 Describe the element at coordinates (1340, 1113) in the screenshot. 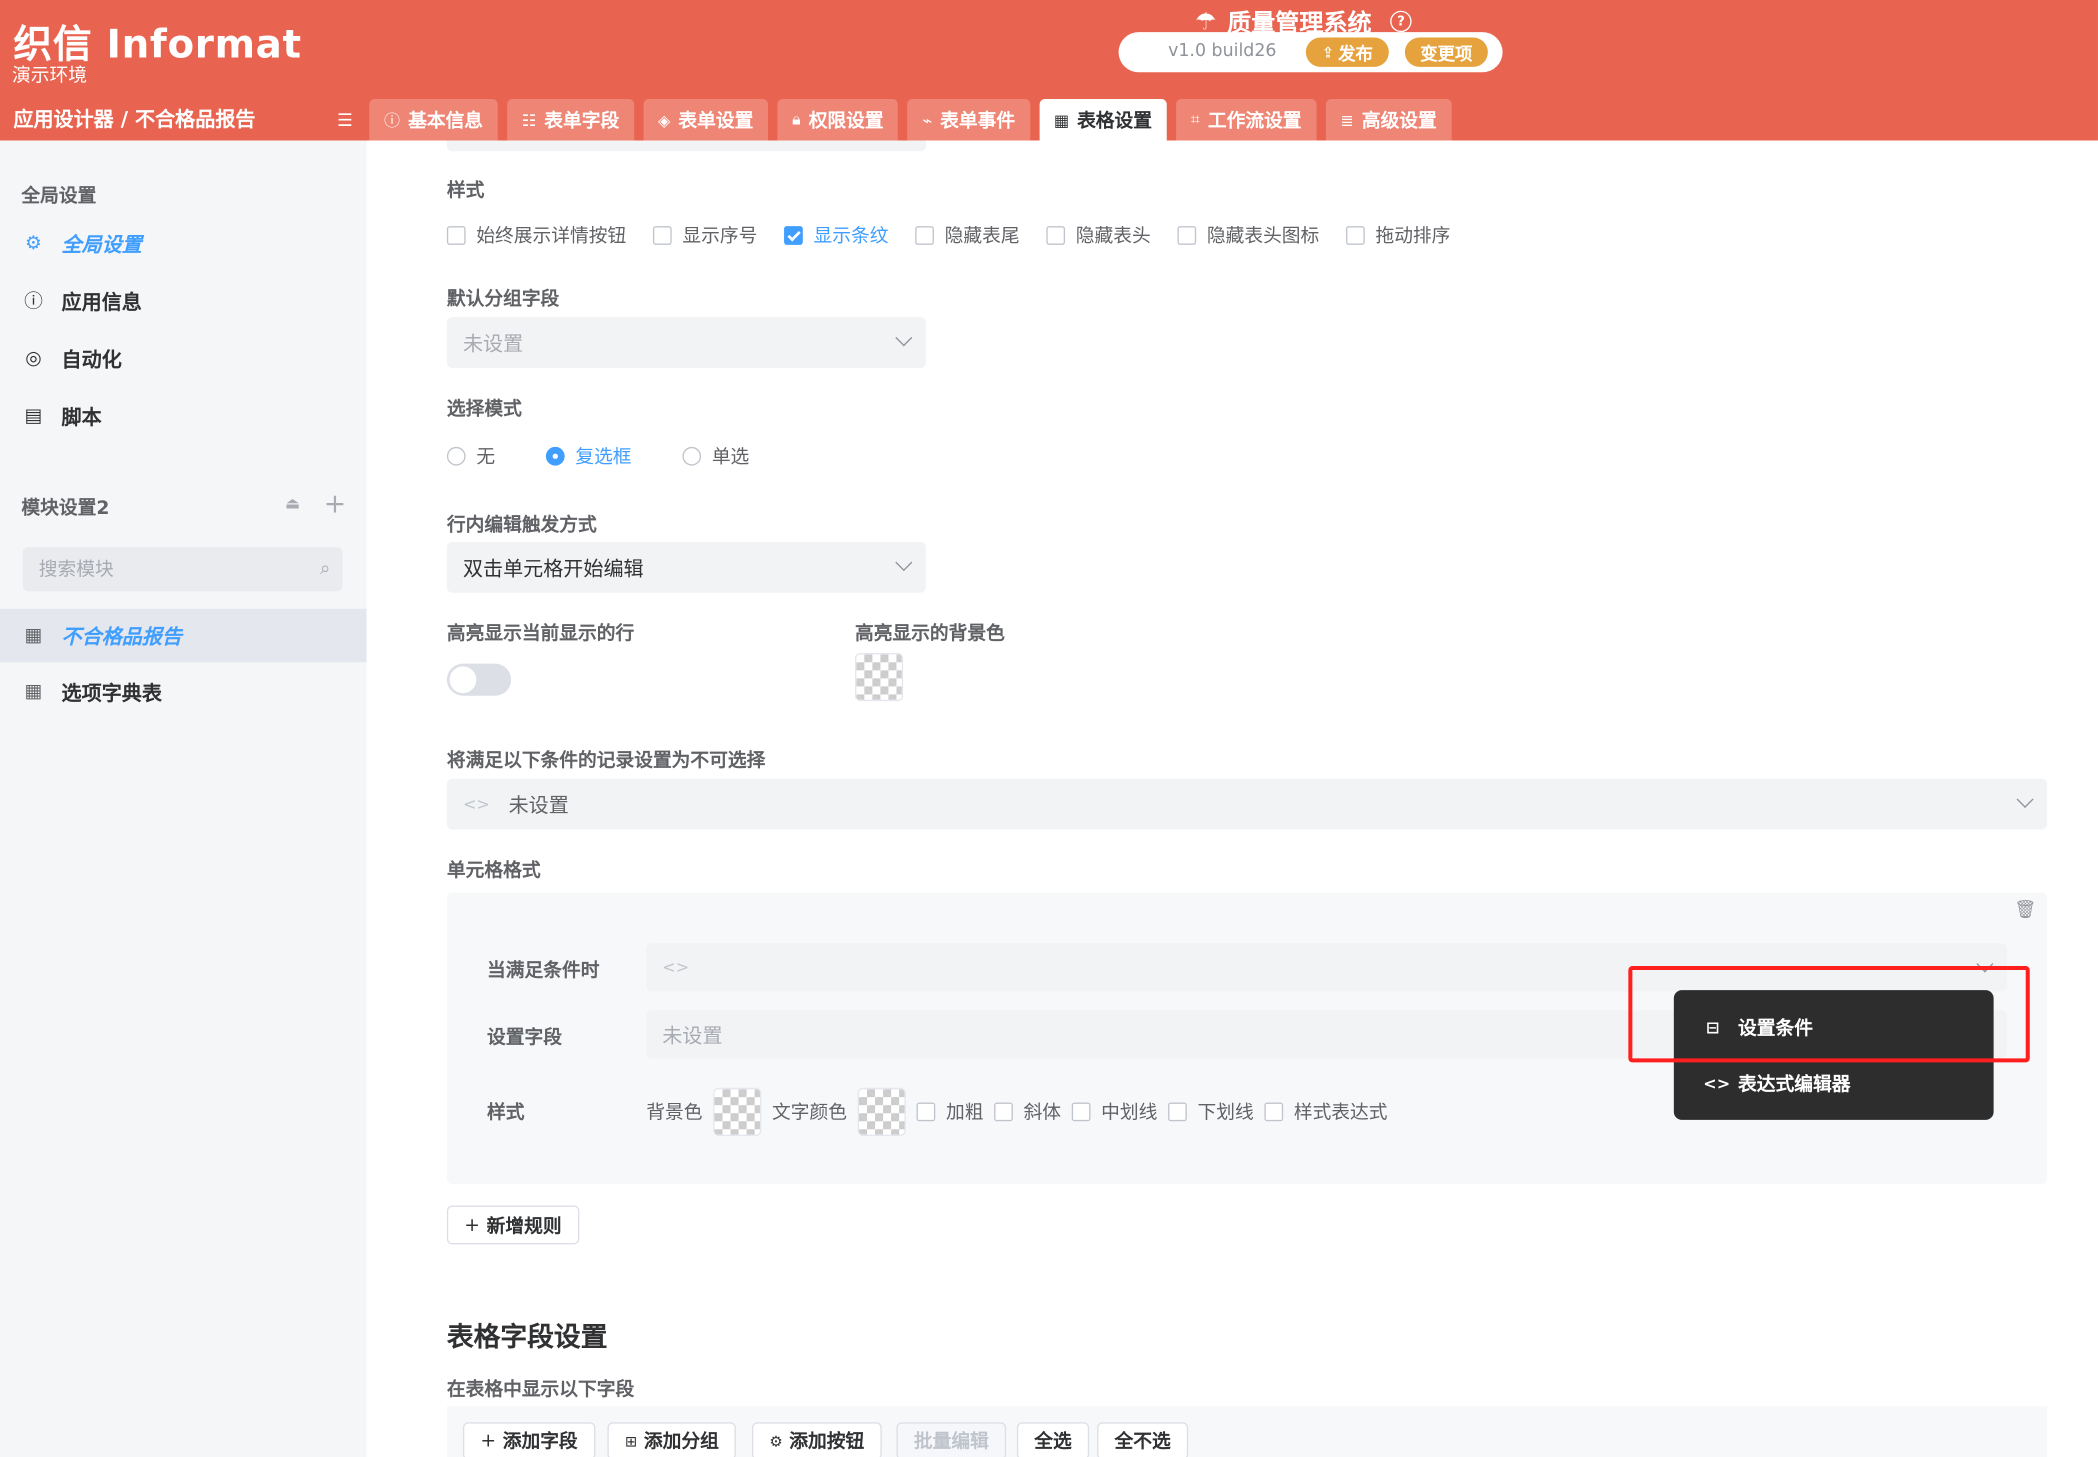

I see `option-label: 样式表达式` at that location.